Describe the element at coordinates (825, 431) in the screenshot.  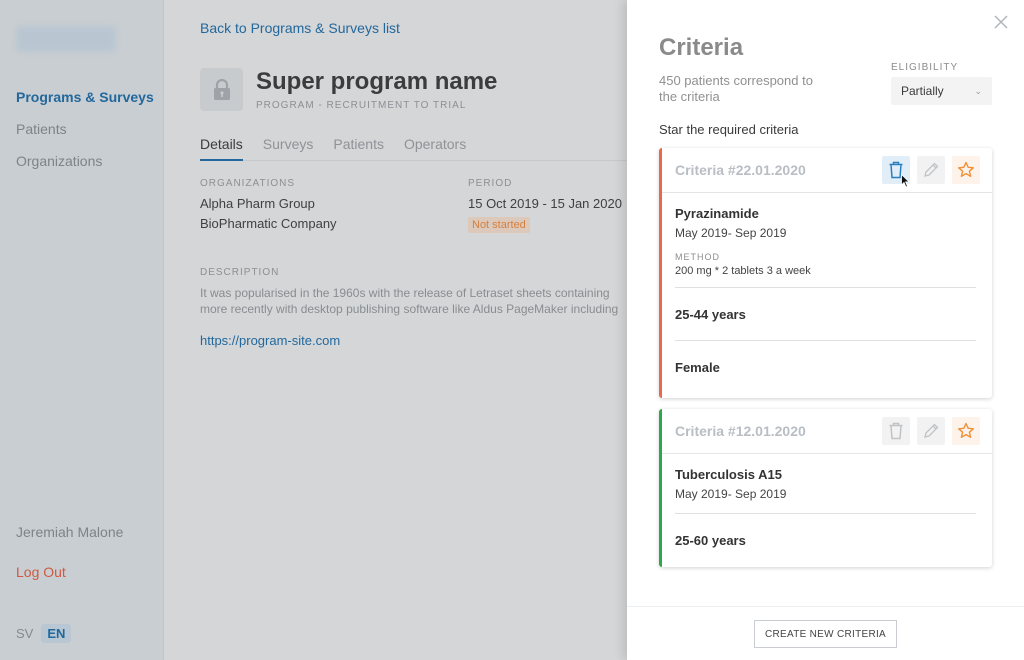
I see `criteria-card-header: Criteria #12.01.2020` at that location.